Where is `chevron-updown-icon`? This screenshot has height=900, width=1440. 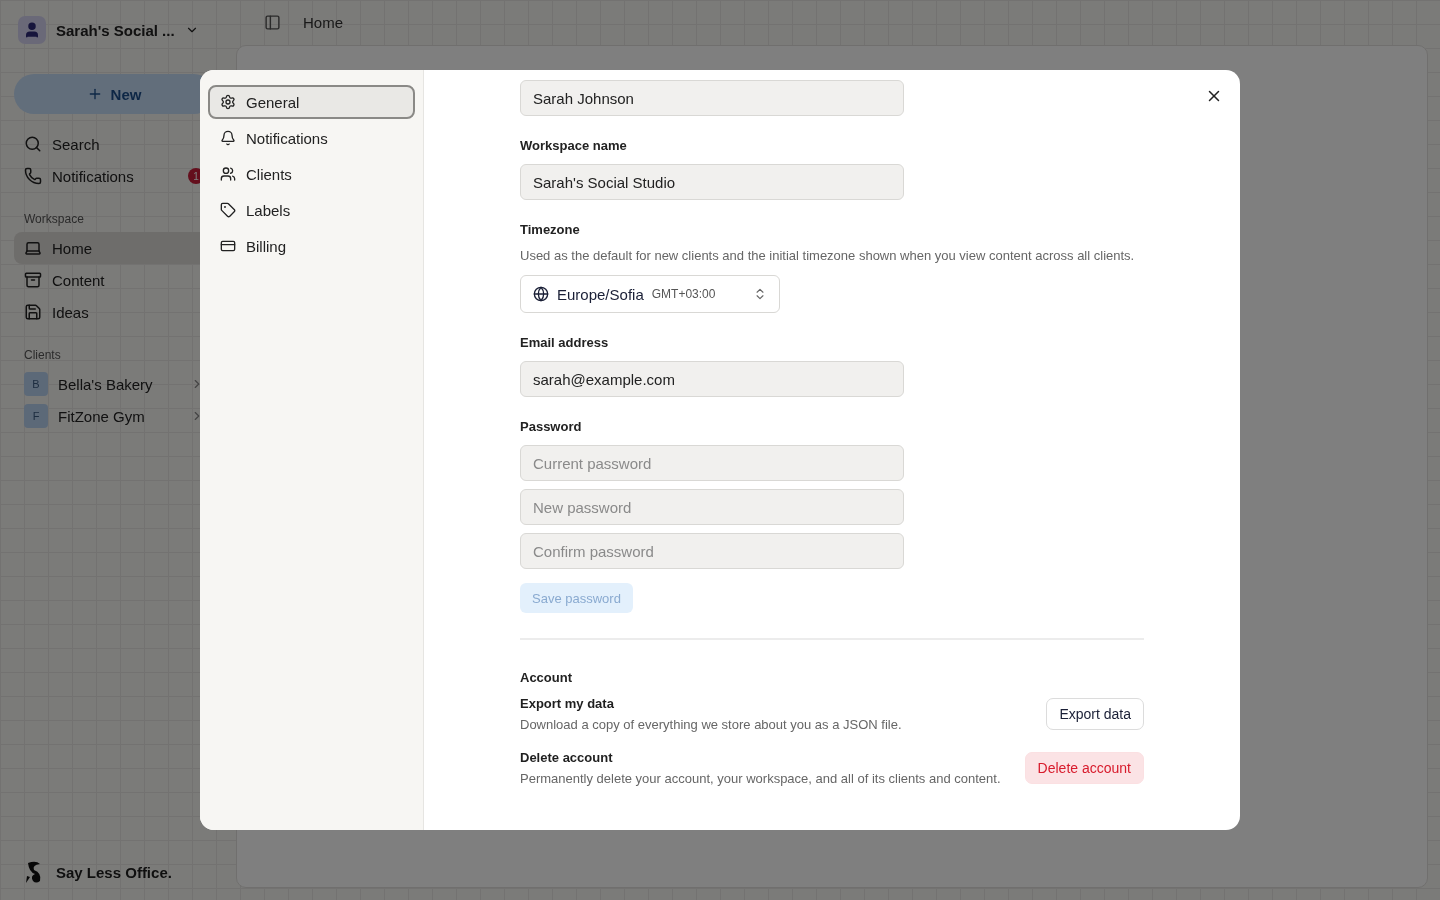 chevron-updown-icon is located at coordinates (760, 294).